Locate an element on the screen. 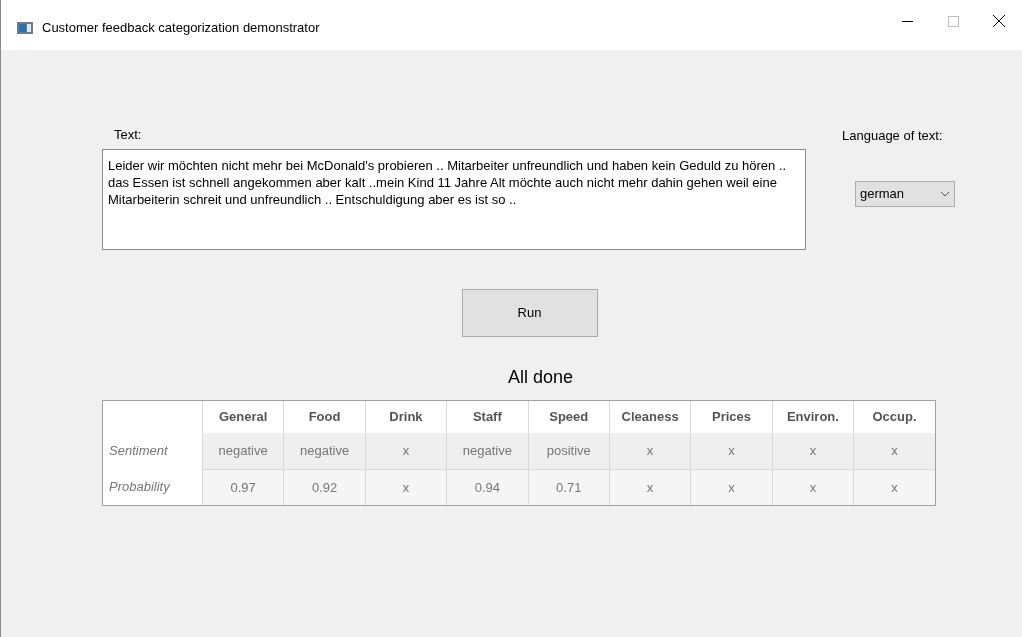 This screenshot has height=637, width=1022. close-icon is located at coordinates (999, 21).